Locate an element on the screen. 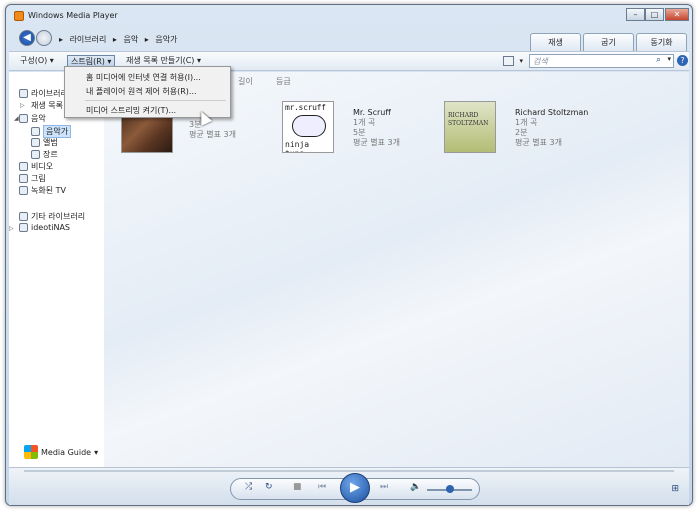 The image size is (700, 513). windows-logo-icon is located at coordinates (31, 452).